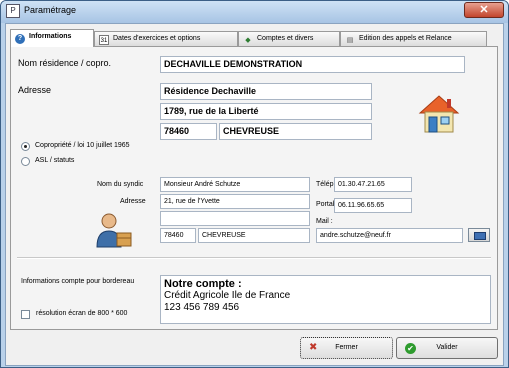 The width and height of the screenshot is (509, 368). I want to click on syndic-address-line1: 21, rue de l'Yvette, so click(235, 201).